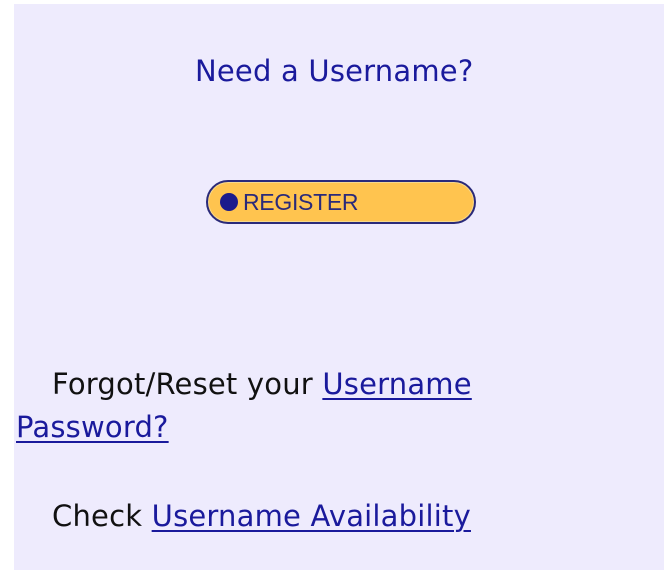 The width and height of the screenshot is (664, 570). What do you see at coordinates (334, 71) in the screenshot?
I see `need-username-heading: Need a Username?` at bounding box center [334, 71].